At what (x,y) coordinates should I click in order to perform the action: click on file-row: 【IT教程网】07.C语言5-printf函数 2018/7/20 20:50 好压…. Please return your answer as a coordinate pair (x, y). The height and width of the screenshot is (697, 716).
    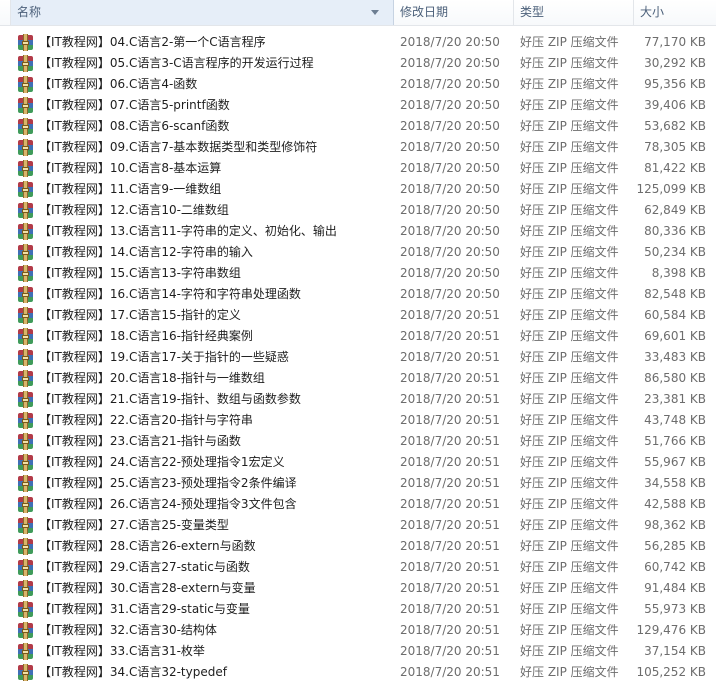
    Looking at the image, I should click on (358, 105).